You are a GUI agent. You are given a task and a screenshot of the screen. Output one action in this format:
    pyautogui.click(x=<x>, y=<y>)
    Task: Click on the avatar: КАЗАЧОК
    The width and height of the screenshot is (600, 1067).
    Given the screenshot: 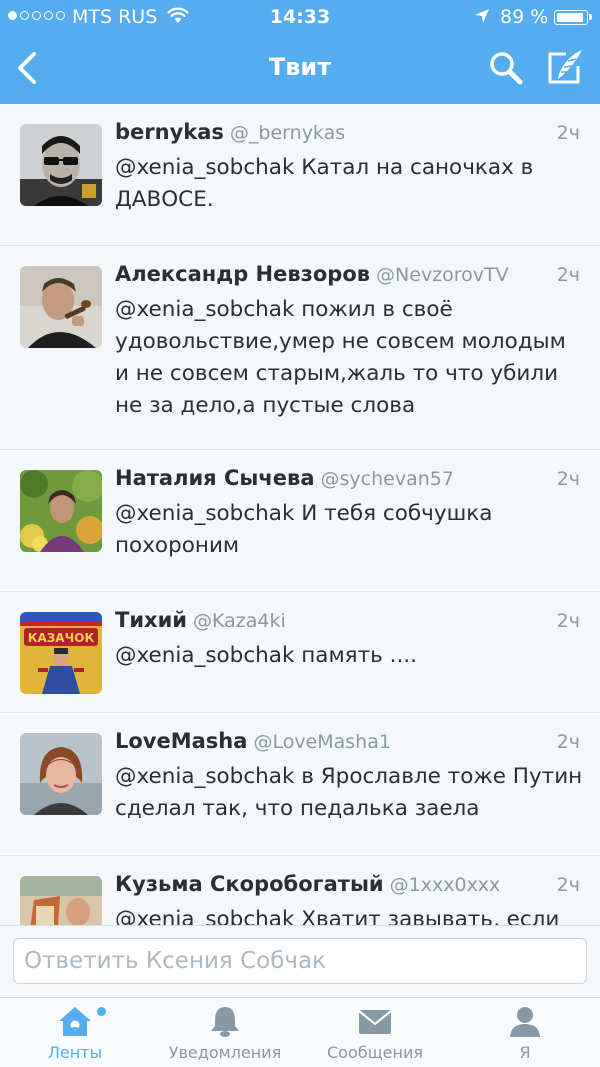 What is the action you would take?
    pyautogui.click(x=61, y=653)
    